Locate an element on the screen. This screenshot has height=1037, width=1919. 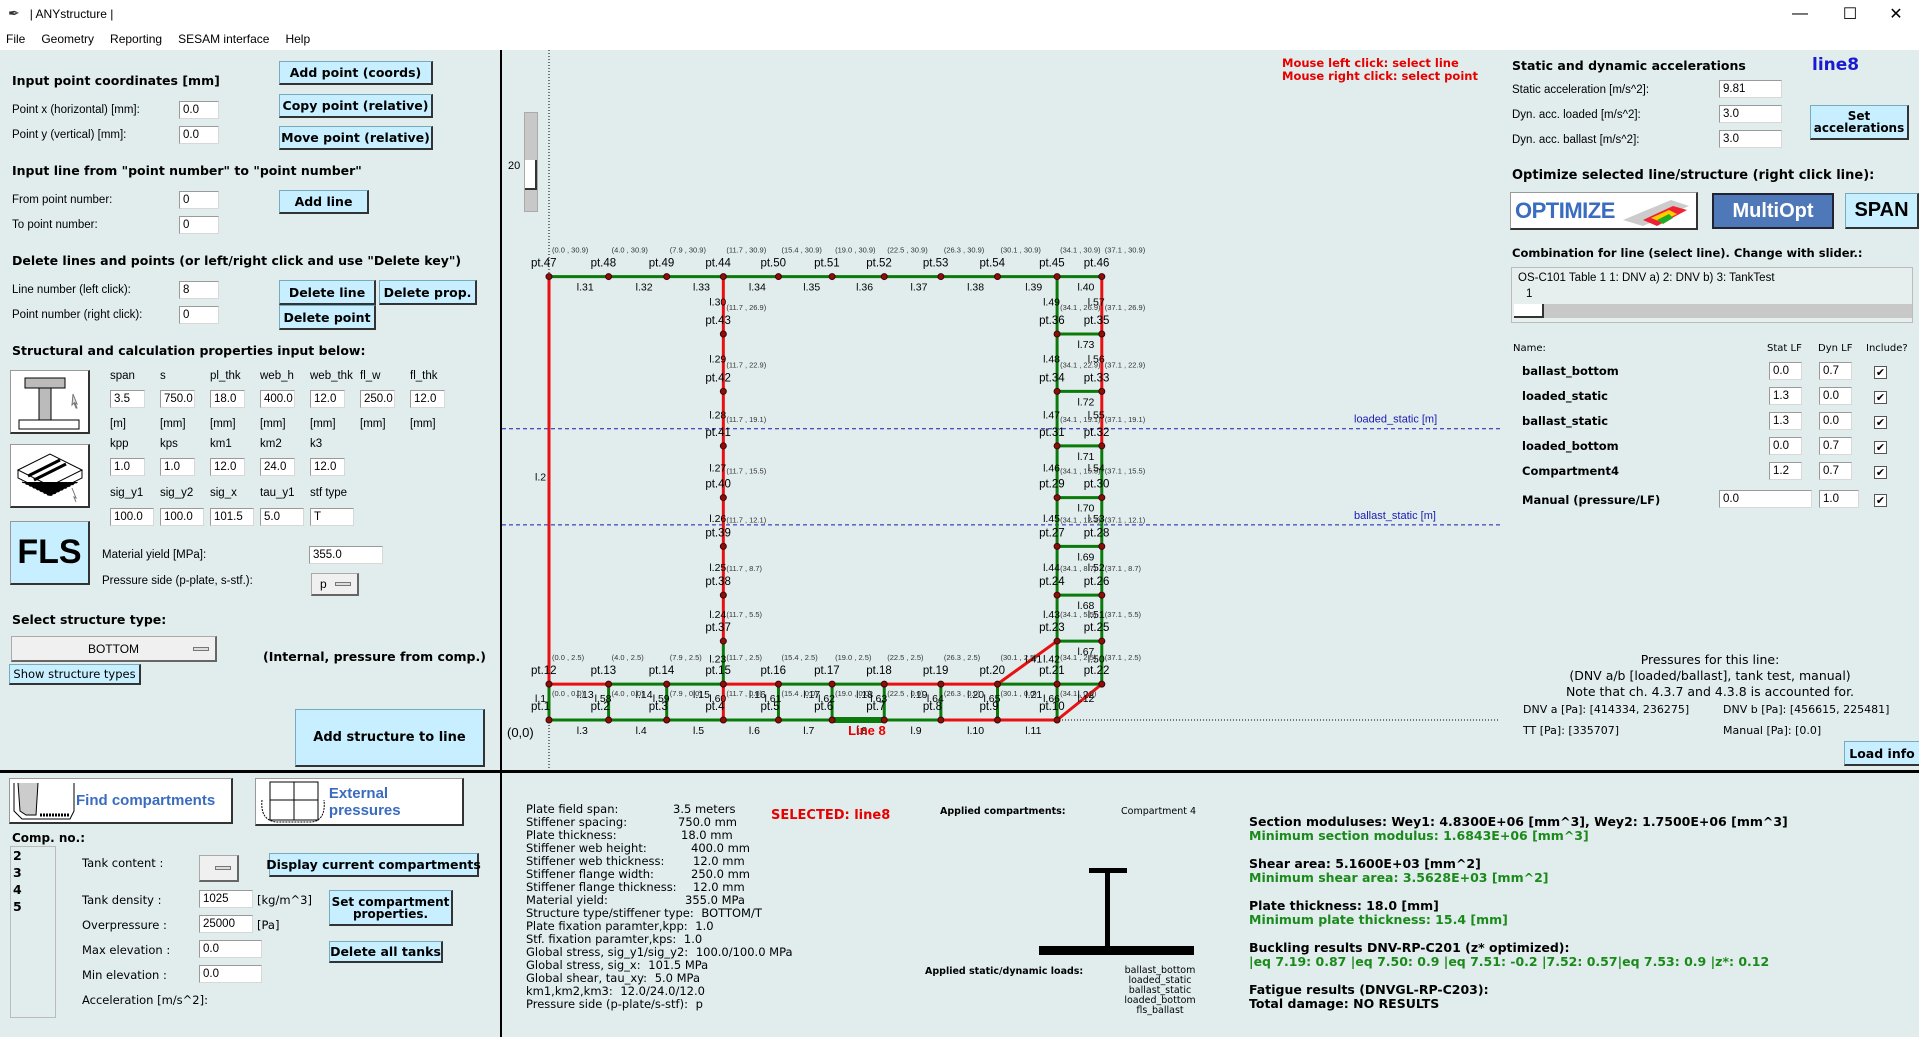
point-number-input: 0 is located at coordinates (199, 315).